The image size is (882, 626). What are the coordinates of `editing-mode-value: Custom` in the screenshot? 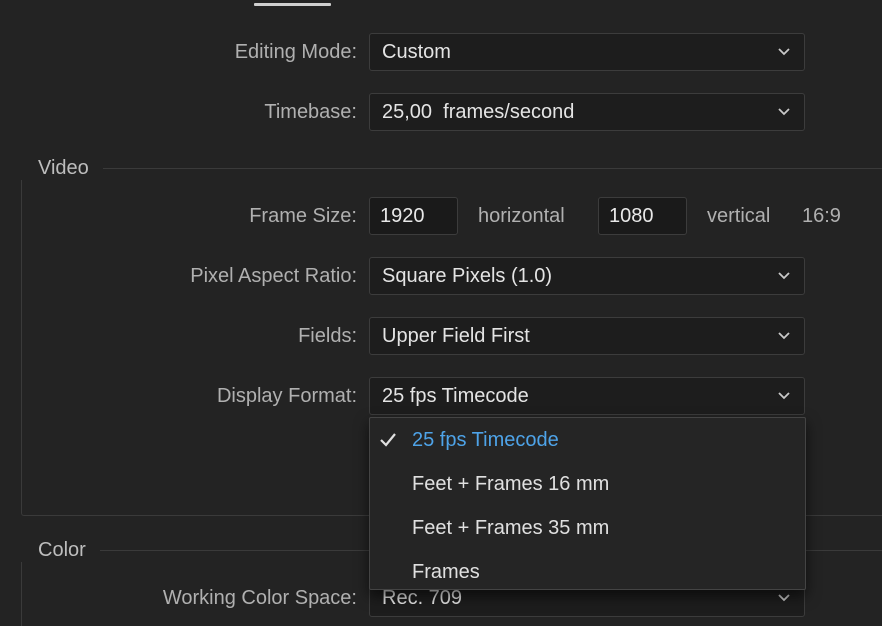 It's located at (416, 52).